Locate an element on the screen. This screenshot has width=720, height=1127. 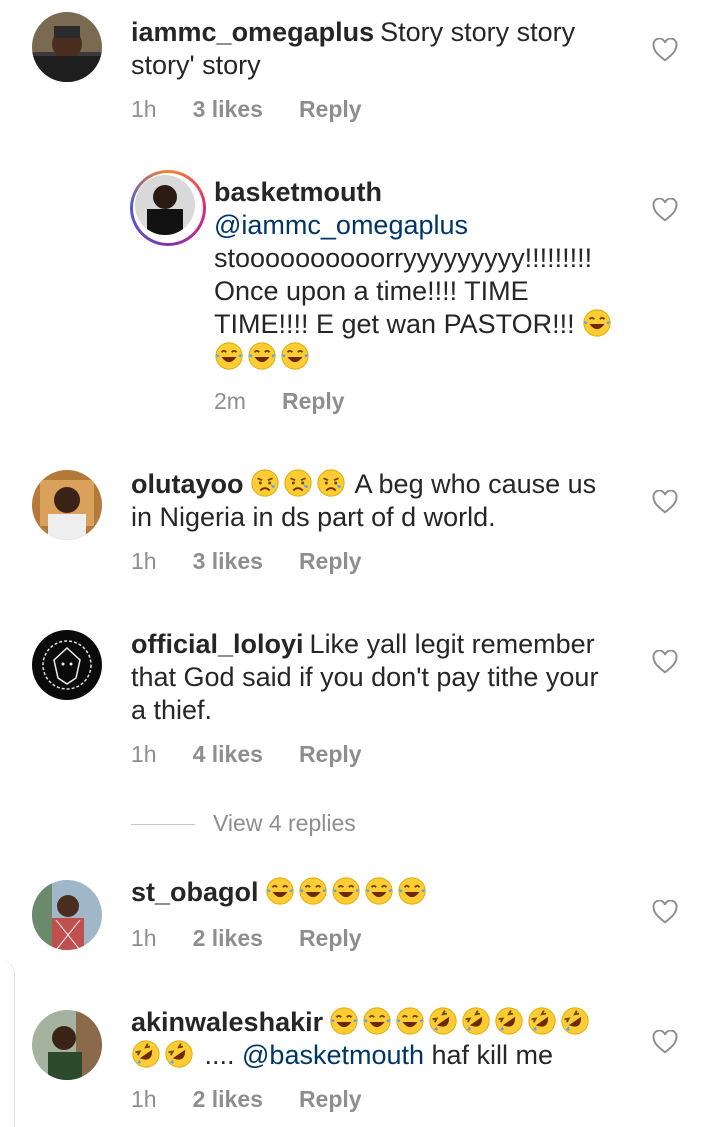
comment-username: st_obagol is located at coordinates (195, 892).